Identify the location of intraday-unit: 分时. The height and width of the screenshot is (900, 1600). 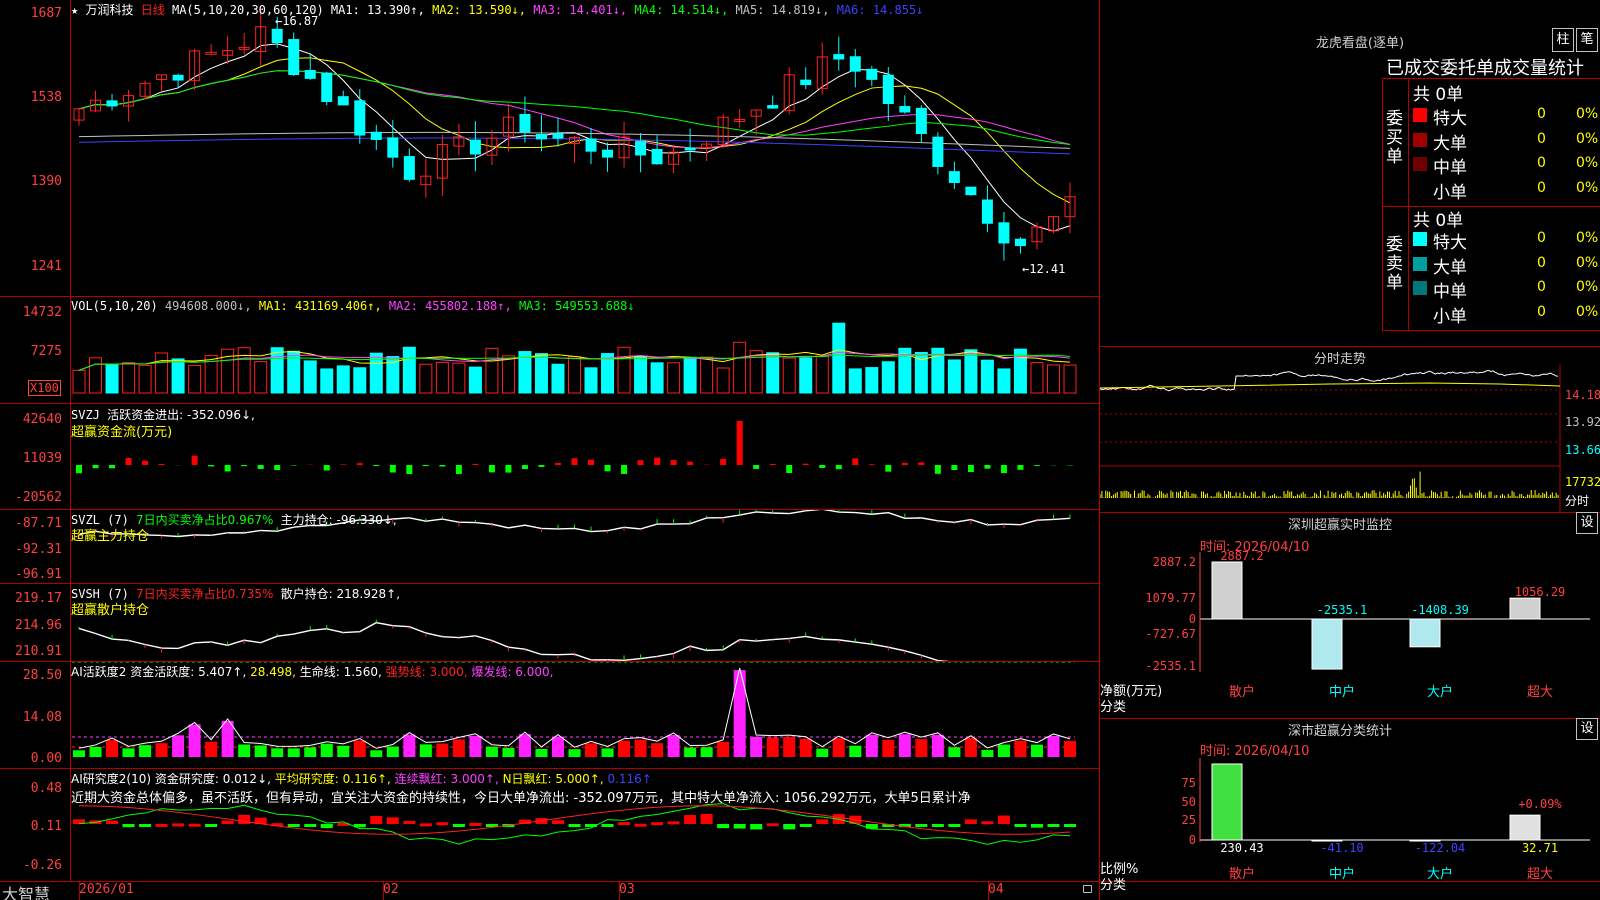
(1577, 501).